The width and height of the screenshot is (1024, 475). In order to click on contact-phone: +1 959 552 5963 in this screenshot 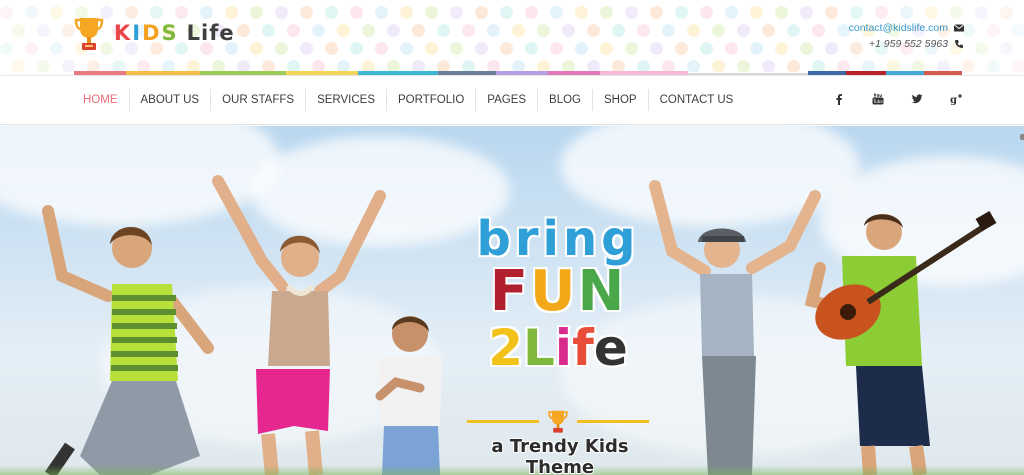, I will do `click(908, 44)`.